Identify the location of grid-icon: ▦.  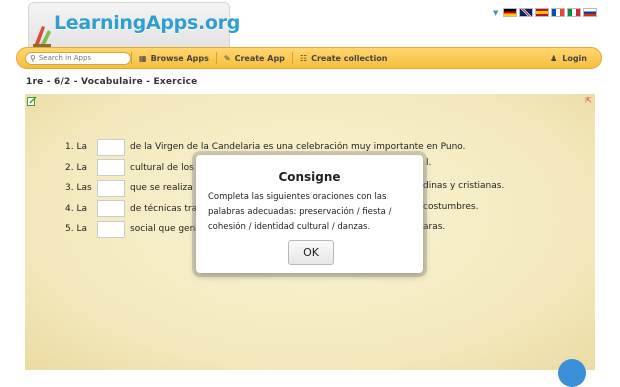
(143, 58).